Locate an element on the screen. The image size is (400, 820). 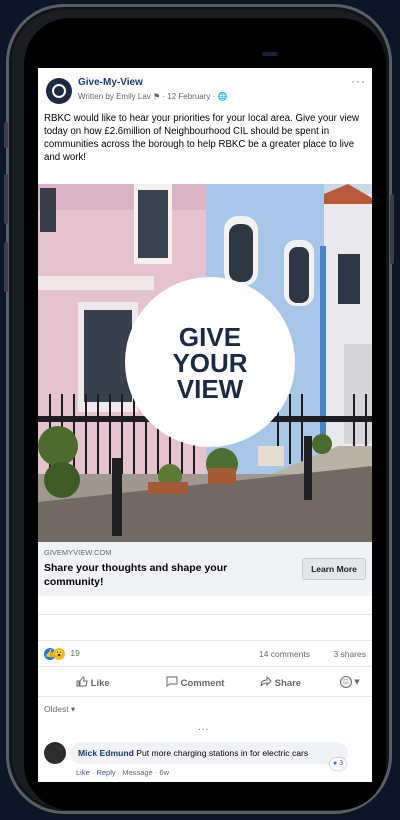
mute-switch is located at coordinates (6, 135).